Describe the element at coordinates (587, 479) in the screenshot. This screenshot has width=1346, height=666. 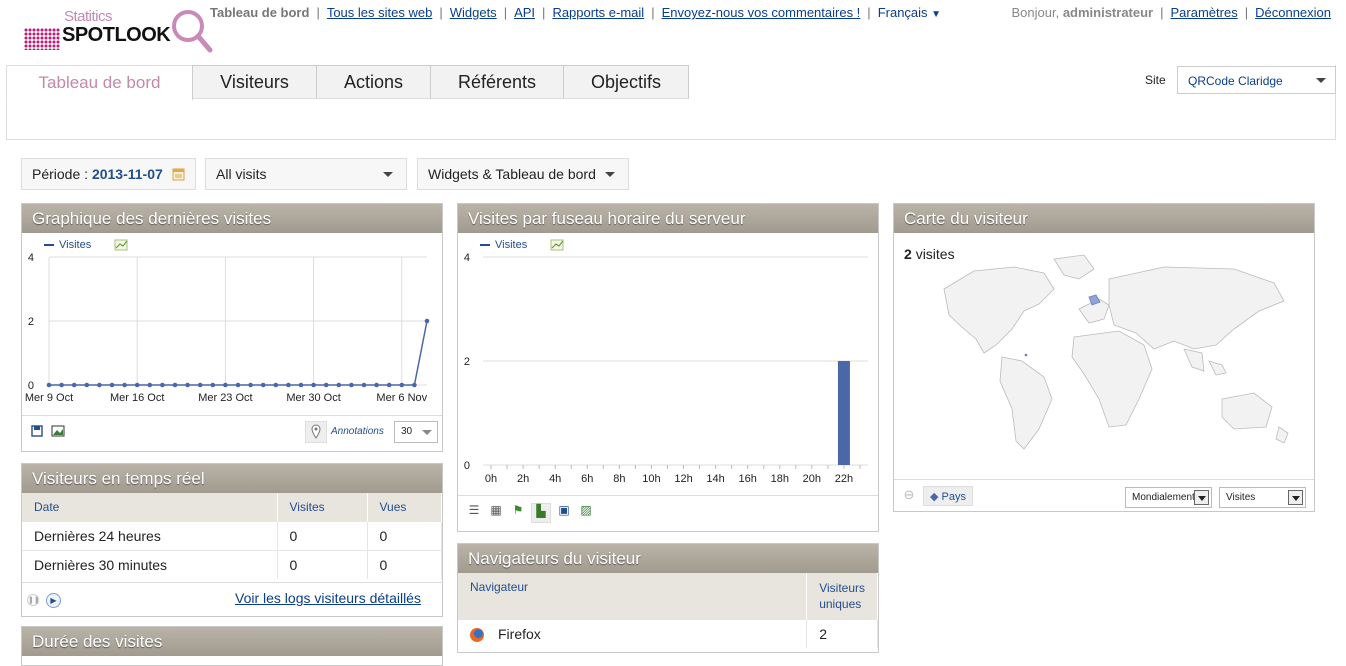
I see `x-tick-label: 6h` at that location.